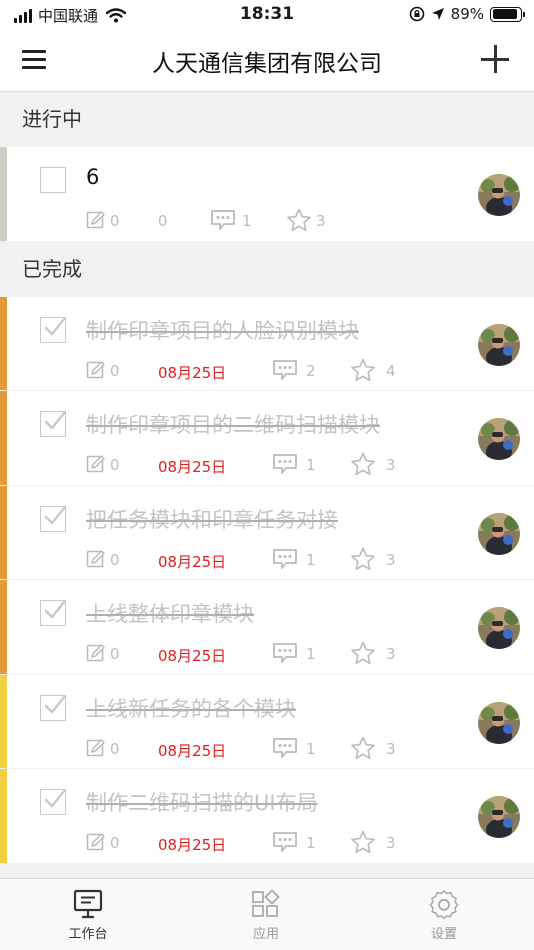  Describe the element at coordinates (391, 370) in the screenshot. I see `star-count: 4` at that location.